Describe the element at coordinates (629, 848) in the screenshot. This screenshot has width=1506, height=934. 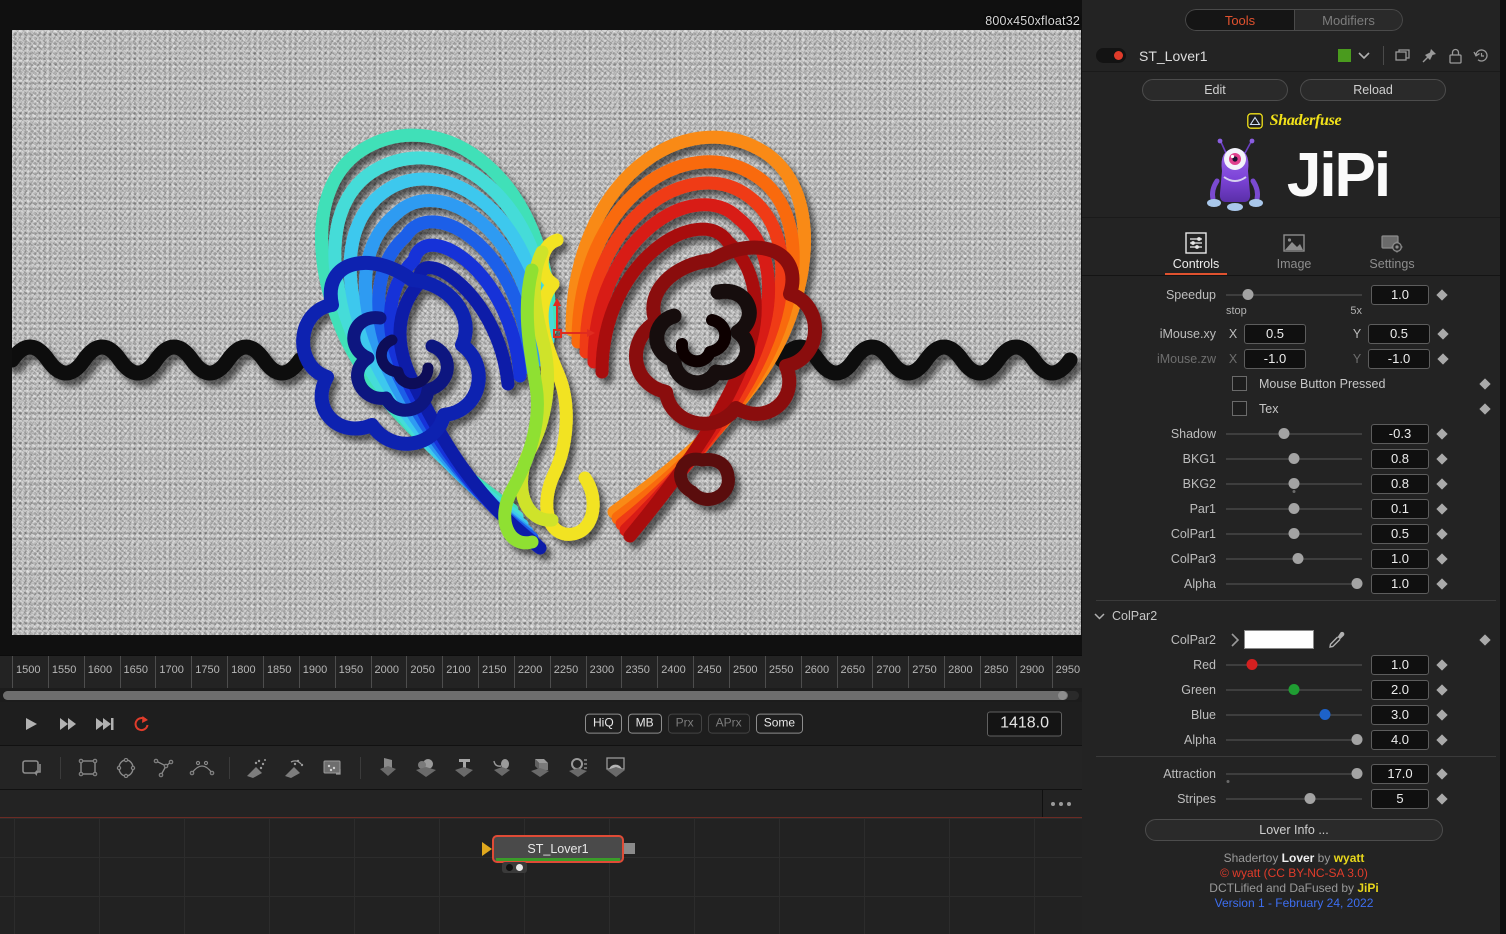
I see `node-output-handle` at that location.